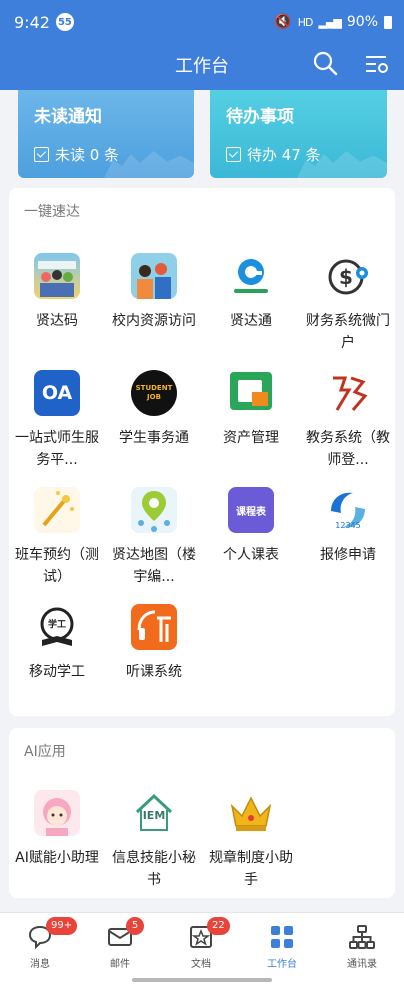  What do you see at coordinates (202, 45) in the screenshot?
I see `top-bar: 9:42 55 🔇 HD ▂▄▆ 90% 工作台` at bounding box center [202, 45].